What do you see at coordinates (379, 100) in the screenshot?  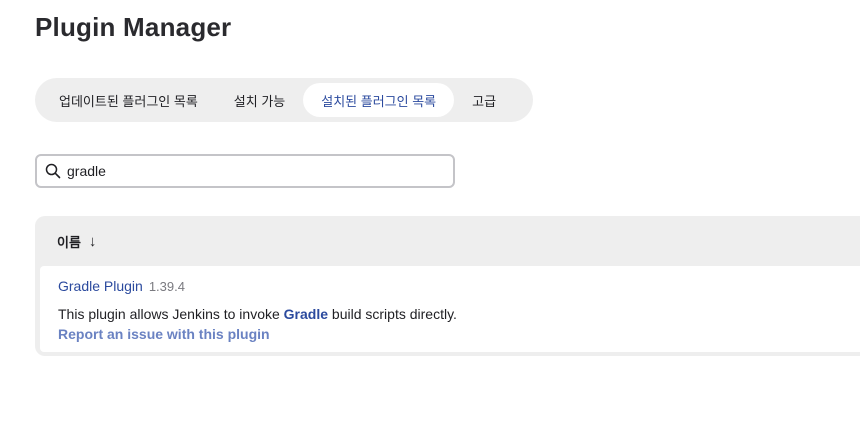 I see `tab-installed: 설치된 플러그인 목록` at bounding box center [379, 100].